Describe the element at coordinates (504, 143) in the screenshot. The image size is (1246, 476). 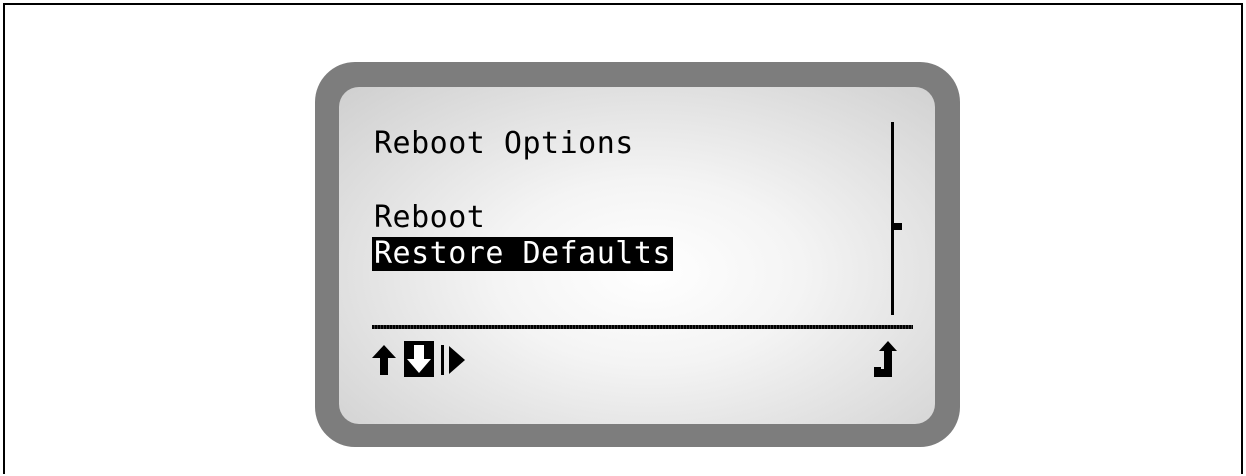
I see `menu-title: Reboot Options` at that location.